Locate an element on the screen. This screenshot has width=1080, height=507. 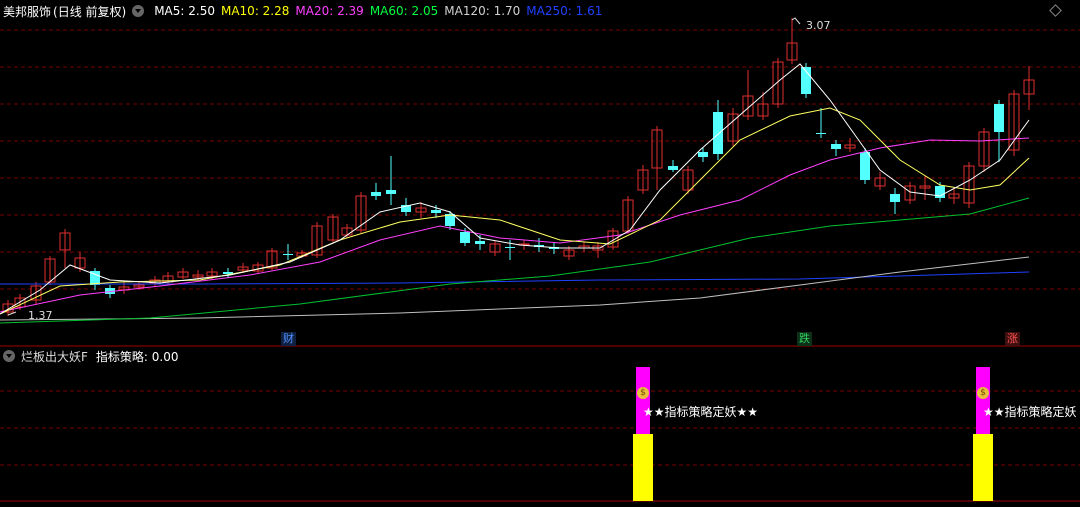
indicator-name: 烂板出大妖F is located at coordinates (54, 356).